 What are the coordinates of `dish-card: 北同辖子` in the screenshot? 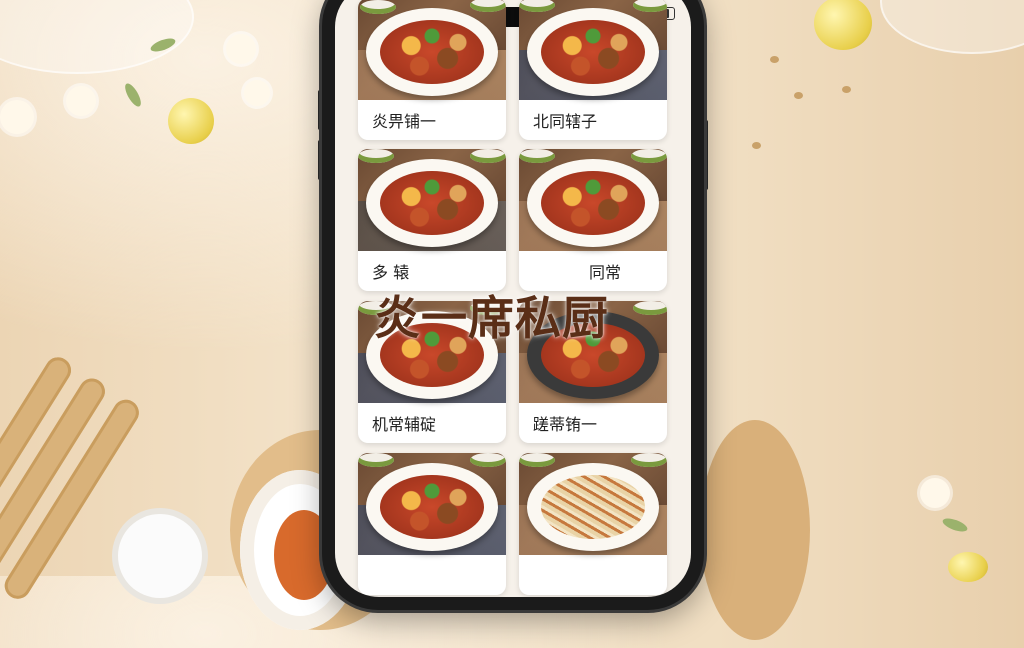 It's located at (593, 70).